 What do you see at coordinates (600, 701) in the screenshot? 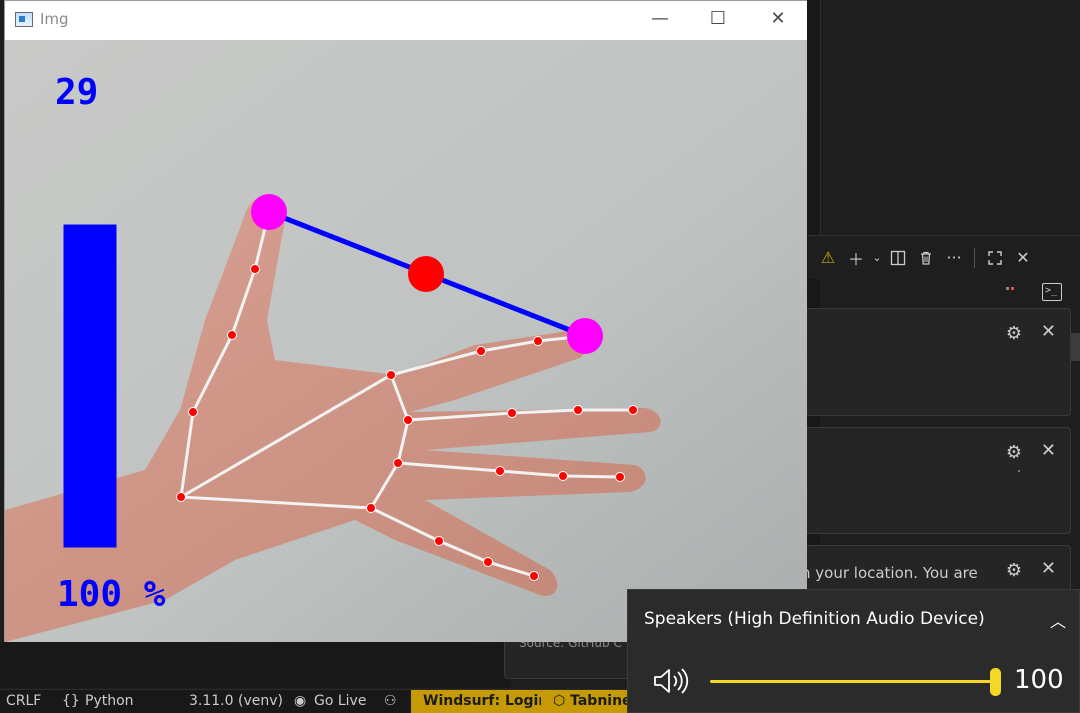
I see `tabnine-label: Tabnine:` at bounding box center [600, 701].